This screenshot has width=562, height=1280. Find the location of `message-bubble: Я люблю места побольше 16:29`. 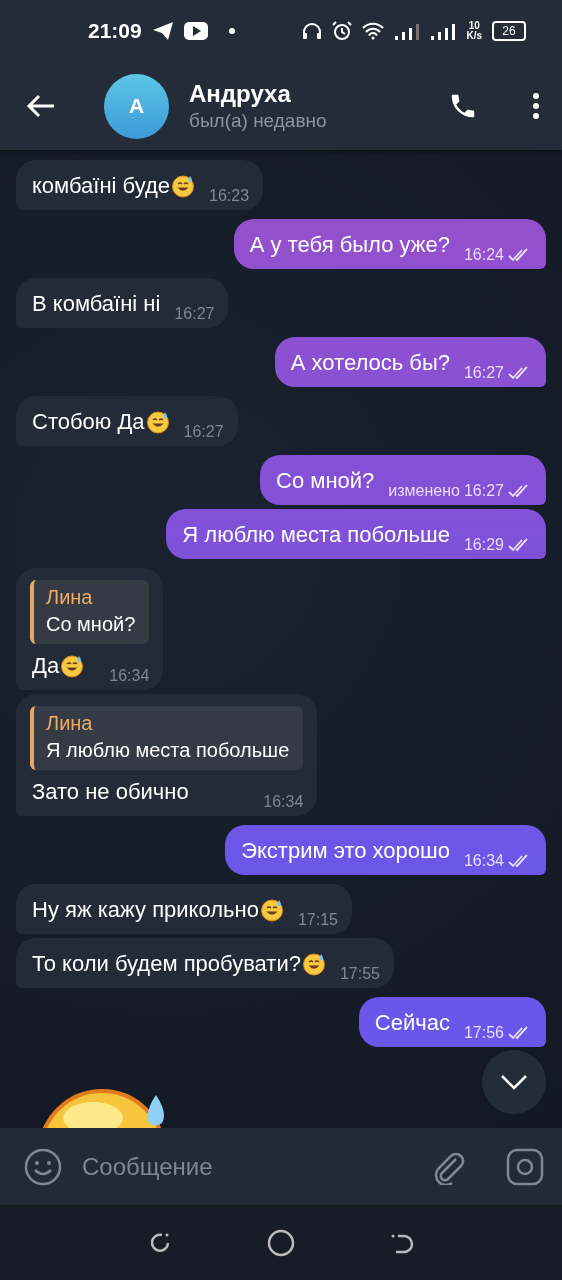

message-bubble: Я люблю места побольше 16:29 is located at coordinates (356, 534).